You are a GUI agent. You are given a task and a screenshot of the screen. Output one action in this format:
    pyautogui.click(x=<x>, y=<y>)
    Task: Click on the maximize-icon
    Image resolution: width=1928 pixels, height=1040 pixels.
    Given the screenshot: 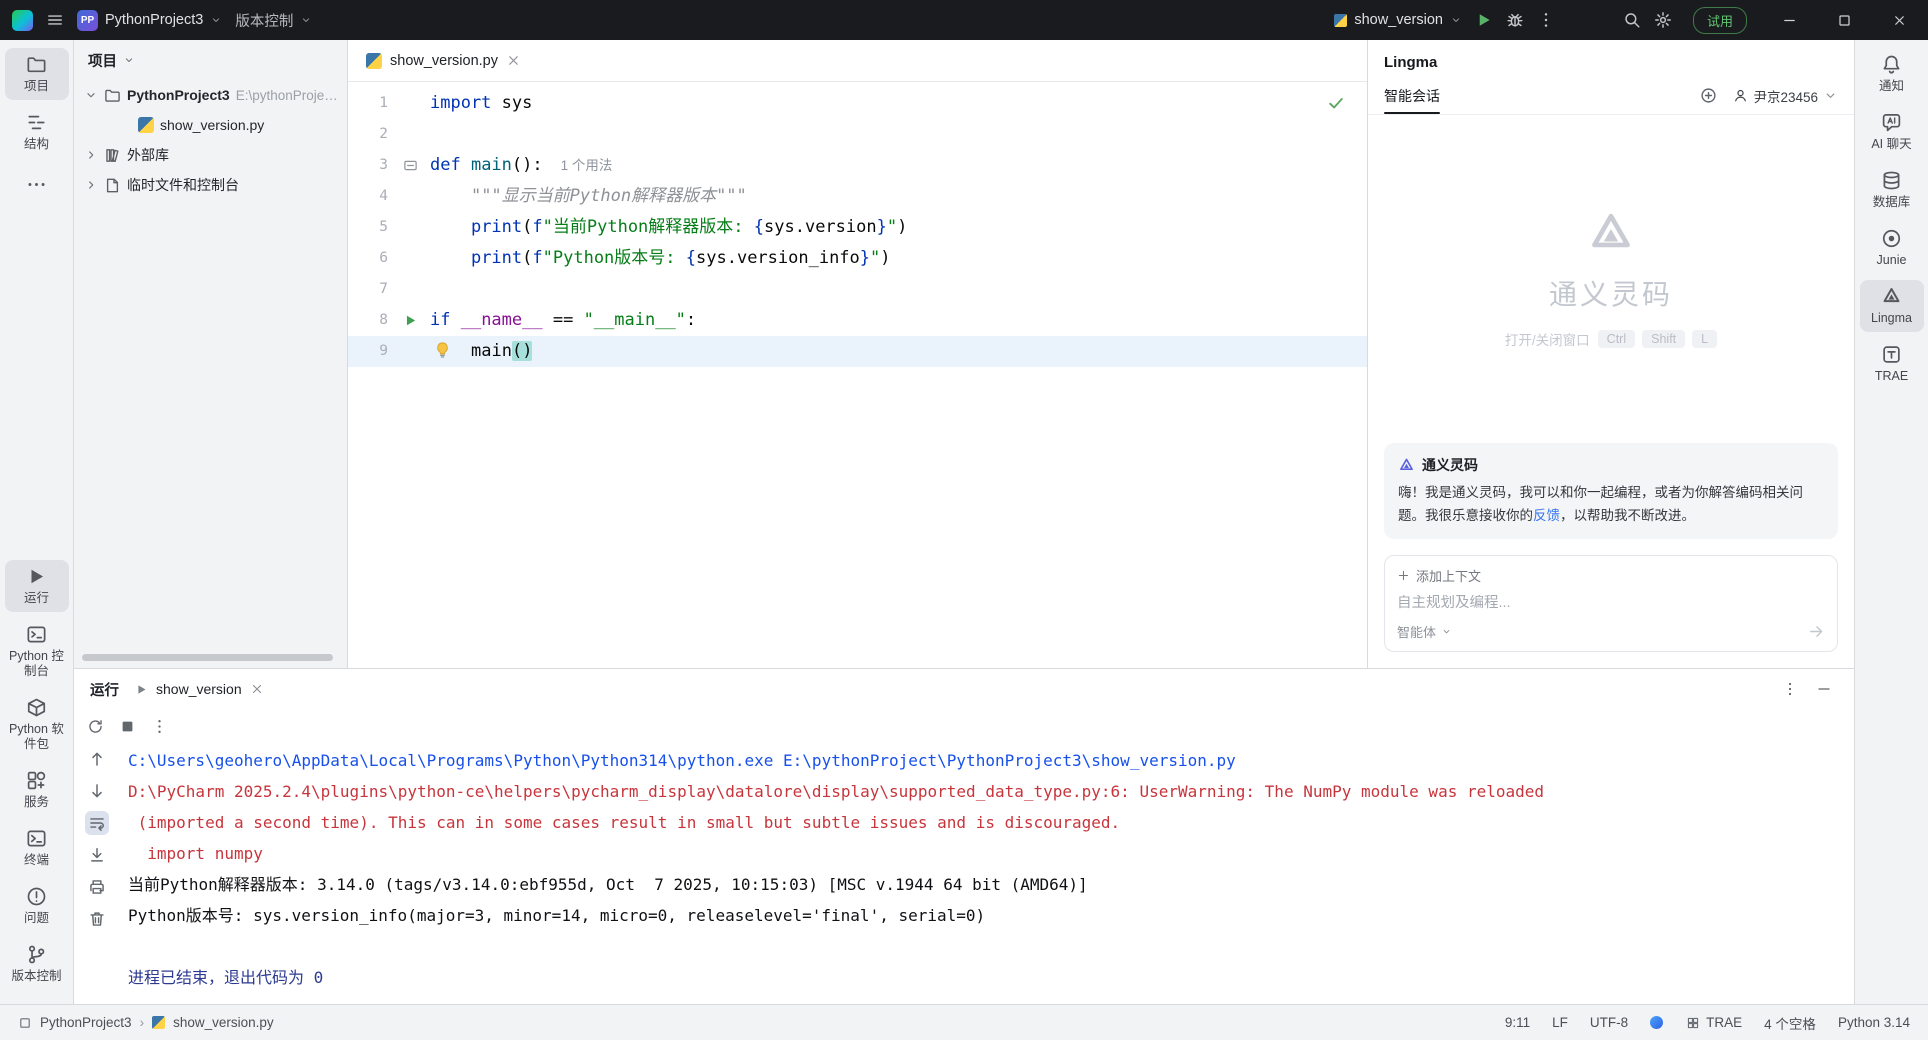 What is the action you would take?
    pyautogui.click(x=1844, y=20)
    